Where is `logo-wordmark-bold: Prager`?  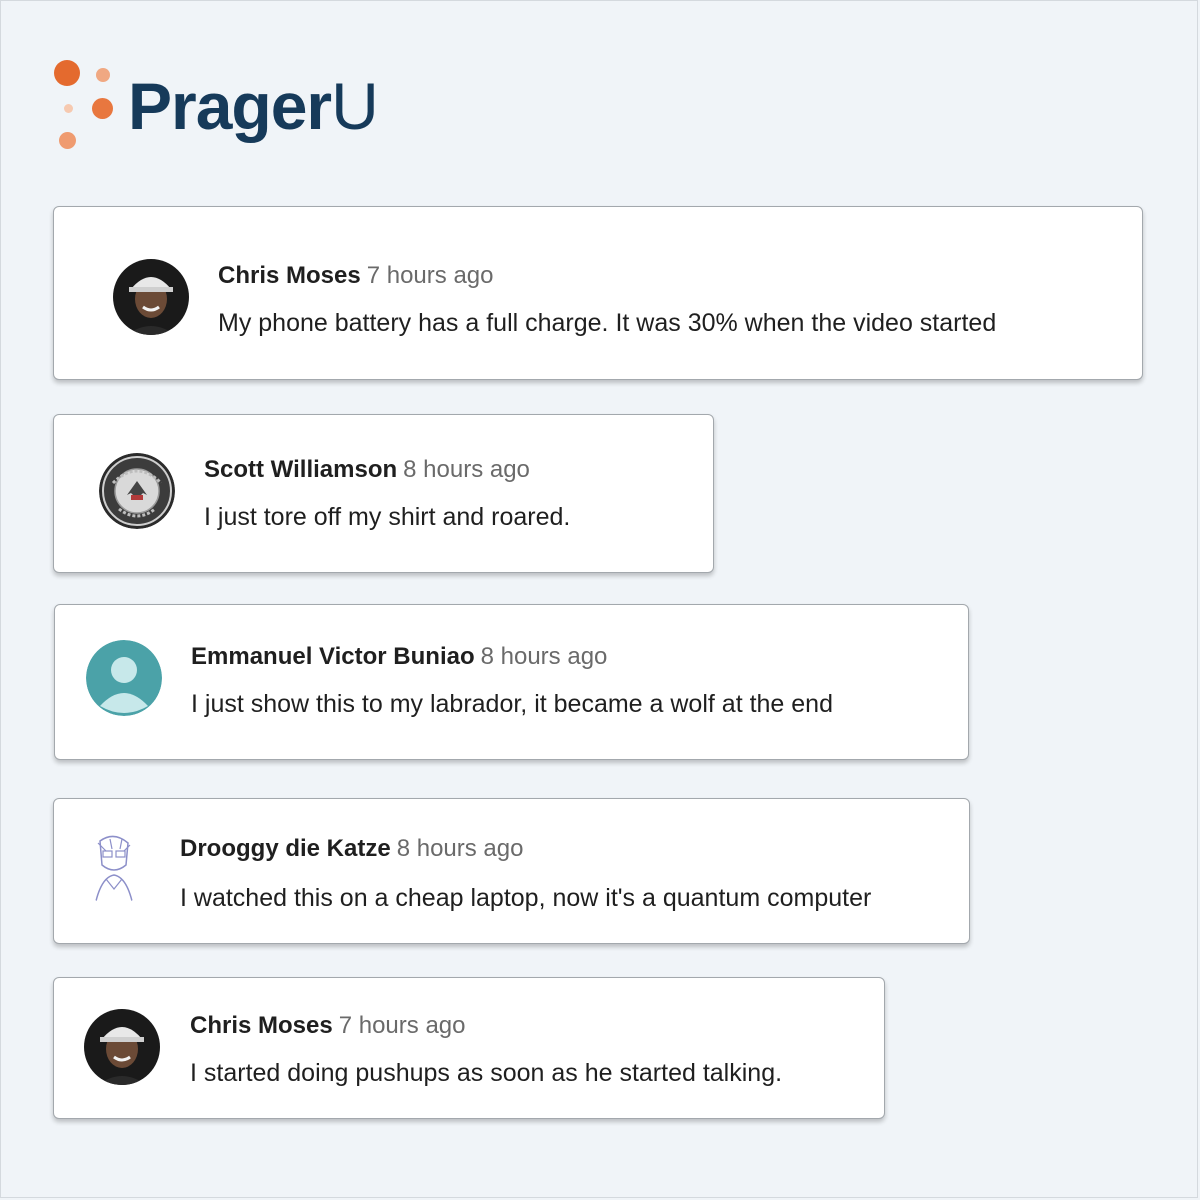 logo-wordmark-bold: Prager is located at coordinates (230, 106).